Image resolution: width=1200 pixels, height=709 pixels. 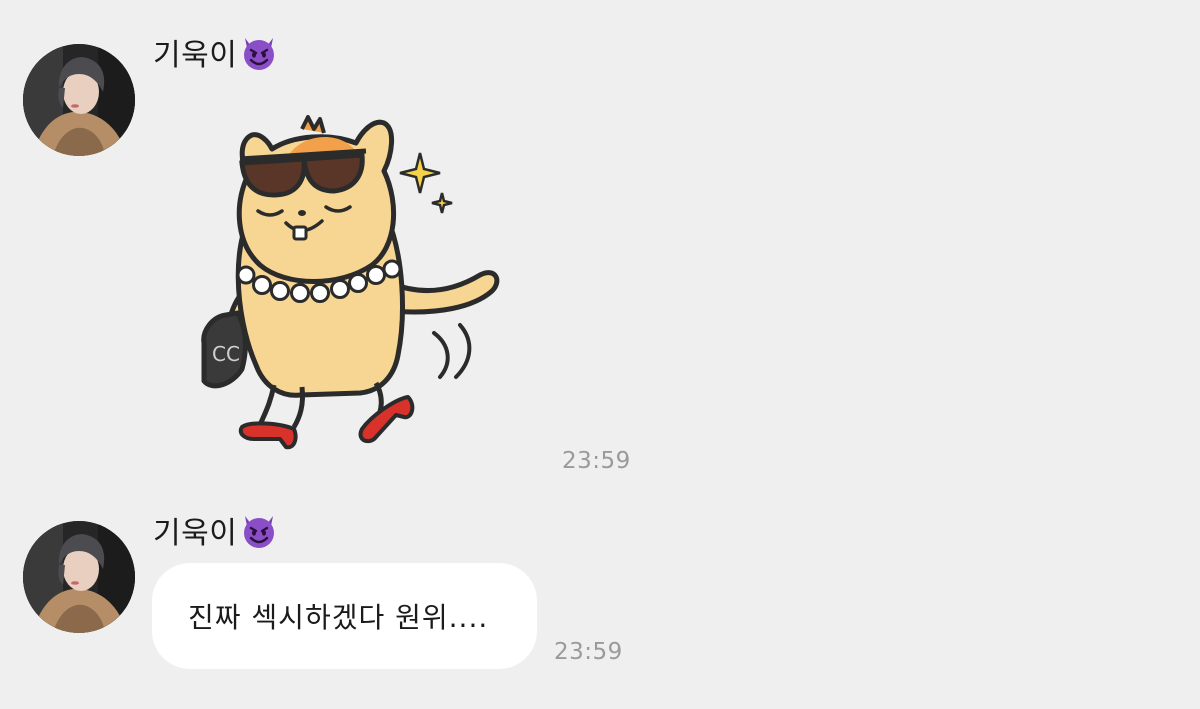 I want to click on hamster-sticker: CC, so click(x=350, y=285).